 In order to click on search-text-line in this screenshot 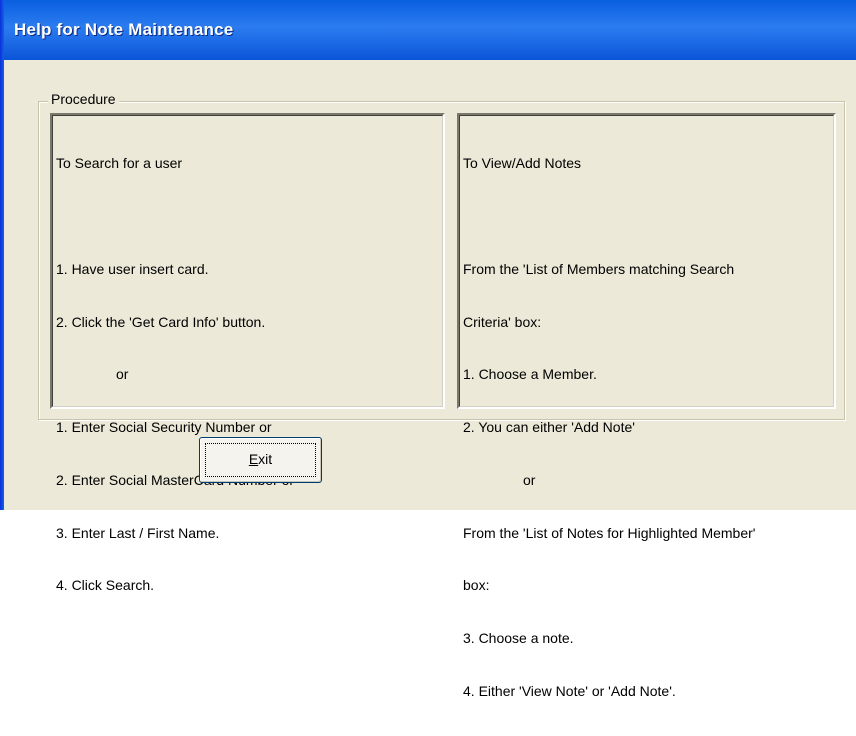, I will do `click(247, 217)`.